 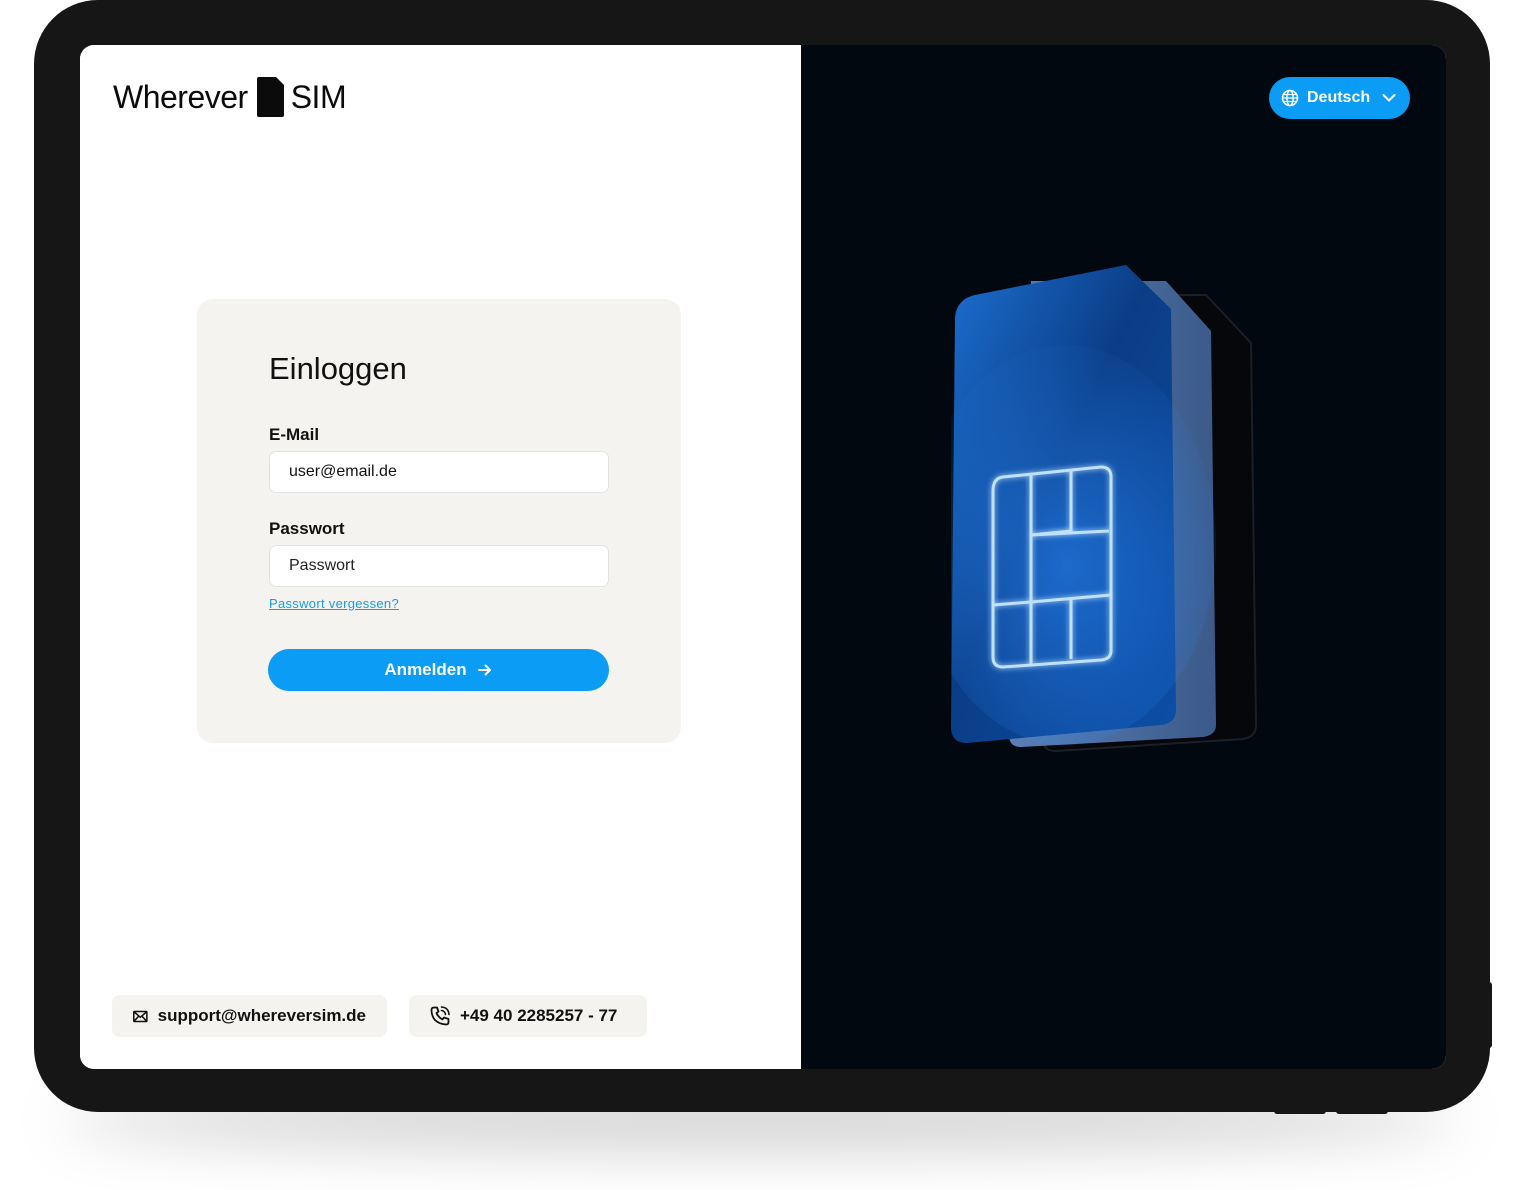 I want to click on login-button: Anmelden, so click(x=438, y=670).